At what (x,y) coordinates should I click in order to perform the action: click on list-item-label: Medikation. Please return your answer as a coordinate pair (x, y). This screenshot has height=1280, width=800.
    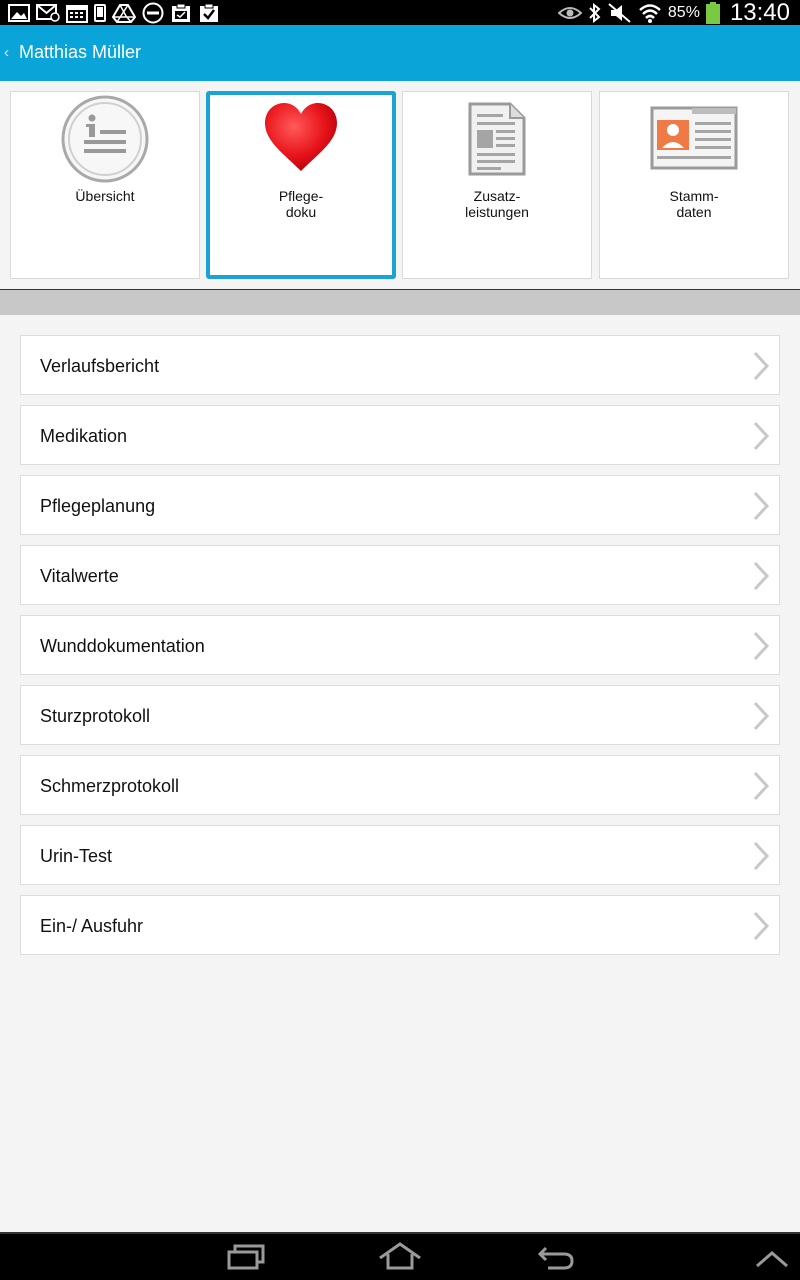
    Looking at the image, I should click on (84, 436).